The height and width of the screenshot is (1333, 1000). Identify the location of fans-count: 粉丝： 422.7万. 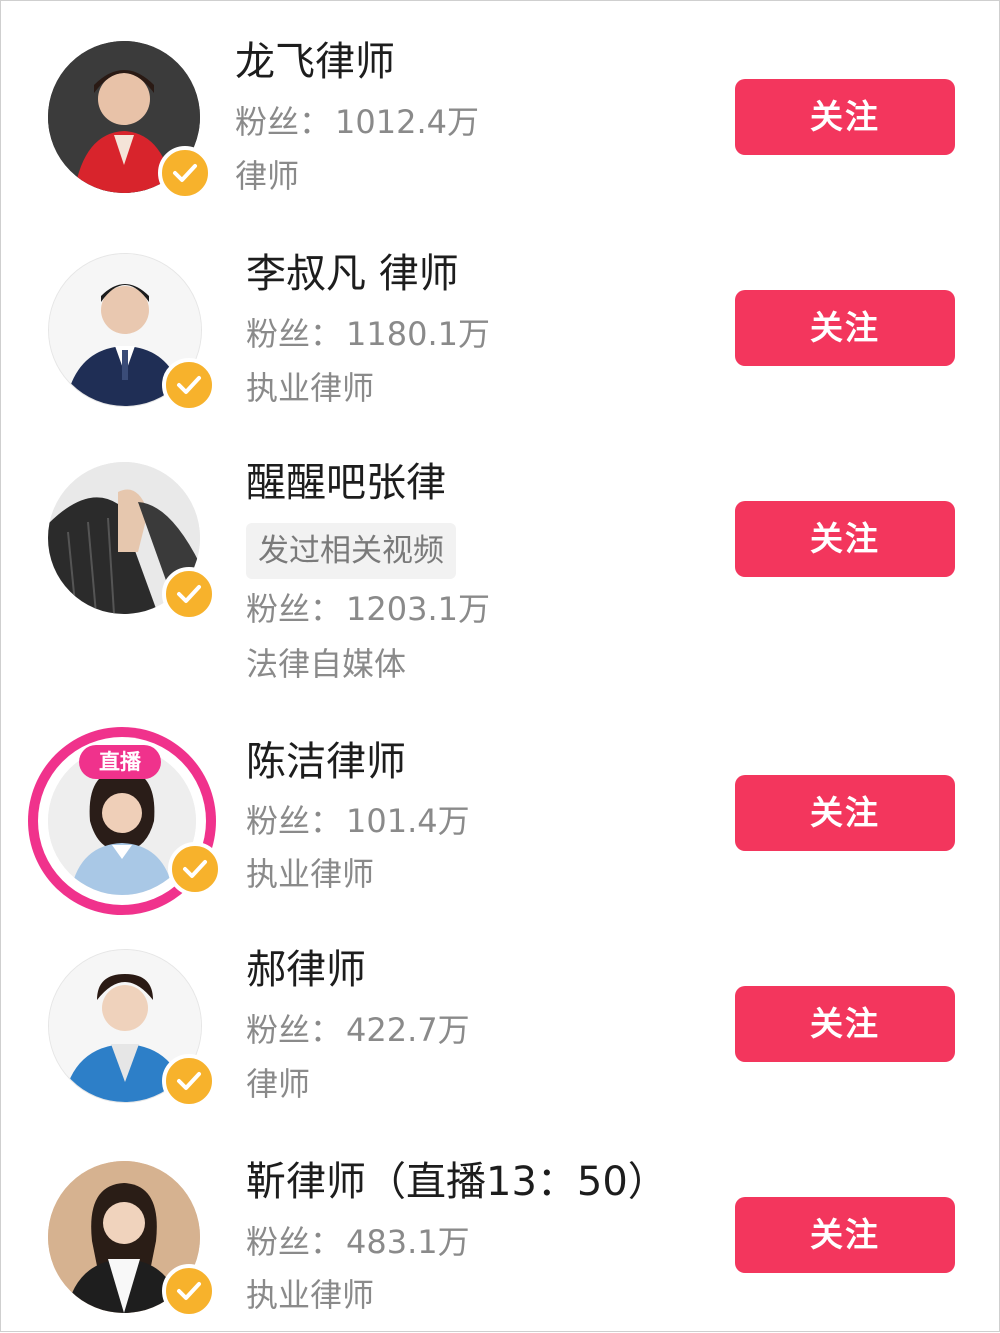
(358, 1030).